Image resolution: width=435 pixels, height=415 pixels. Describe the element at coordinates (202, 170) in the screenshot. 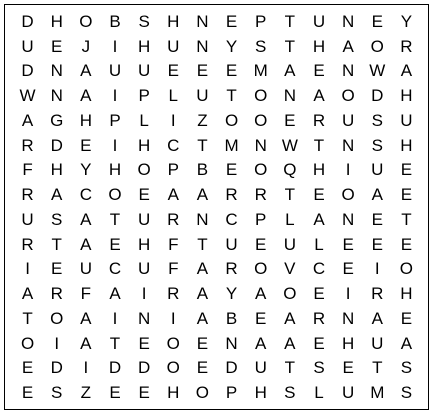

I see `letter-cell: B` at that location.